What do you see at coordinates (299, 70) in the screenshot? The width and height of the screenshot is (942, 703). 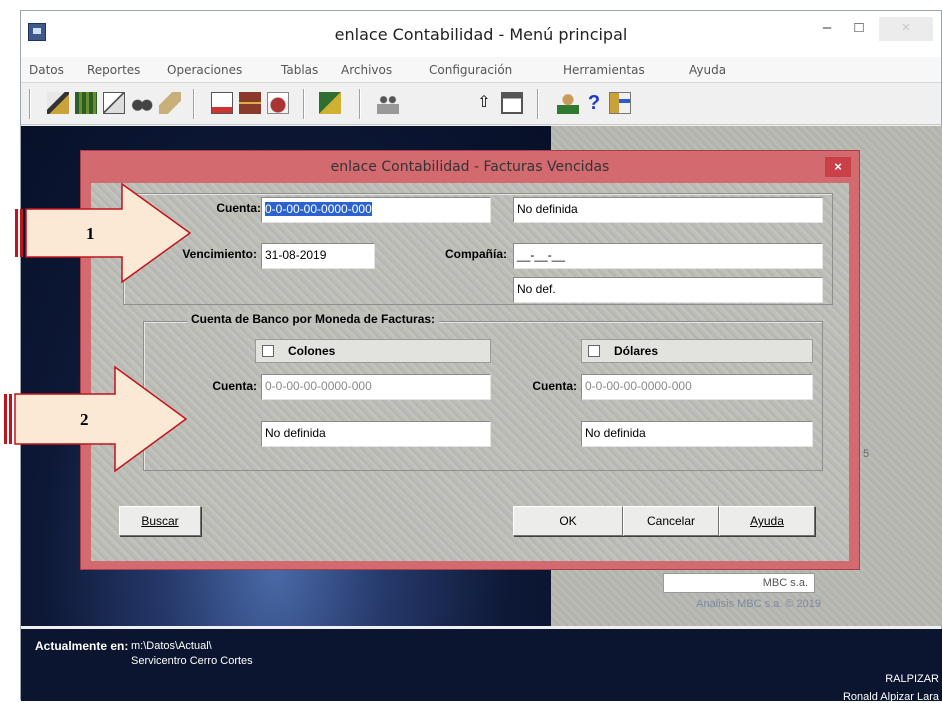 I see `menu-tablas: Tablas` at bounding box center [299, 70].